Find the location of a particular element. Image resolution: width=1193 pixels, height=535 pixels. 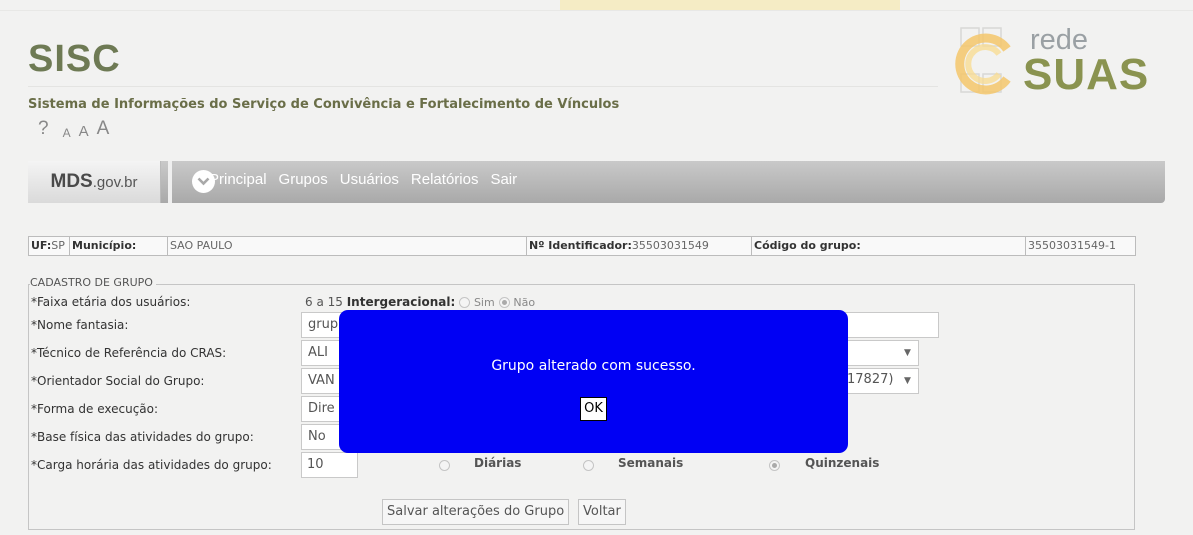

codigo-label-cell: Código do grupo: is located at coordinates (806, 246).